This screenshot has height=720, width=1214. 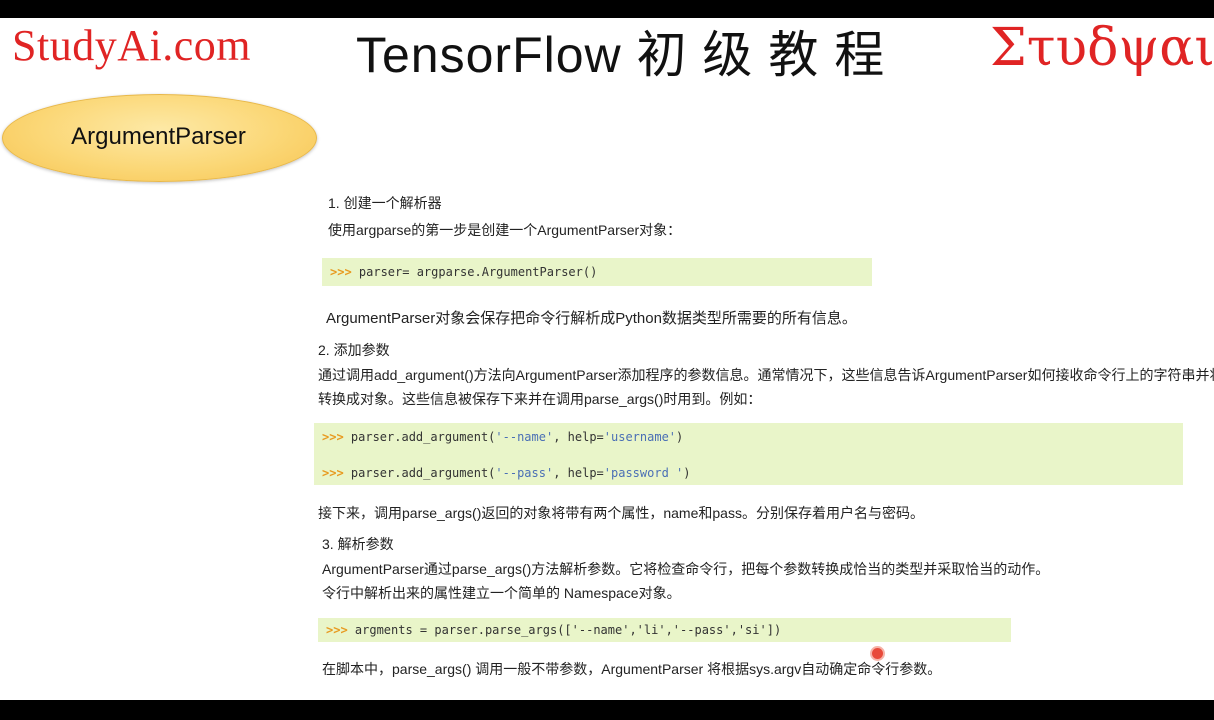 What do you see at coordinates (877, 653) in the screenshot?
I see `cursor-pointer-dot` at bounding box center [877, 653].